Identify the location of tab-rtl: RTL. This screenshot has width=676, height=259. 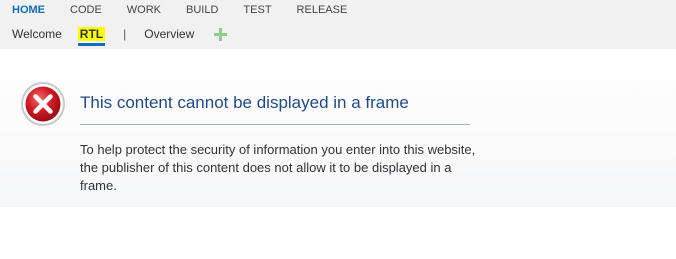
(91, 36).